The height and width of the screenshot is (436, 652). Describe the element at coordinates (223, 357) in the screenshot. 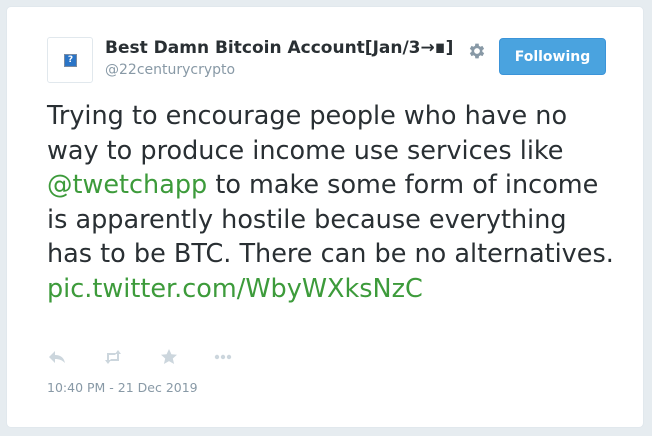

I see `more-icon` at that location.